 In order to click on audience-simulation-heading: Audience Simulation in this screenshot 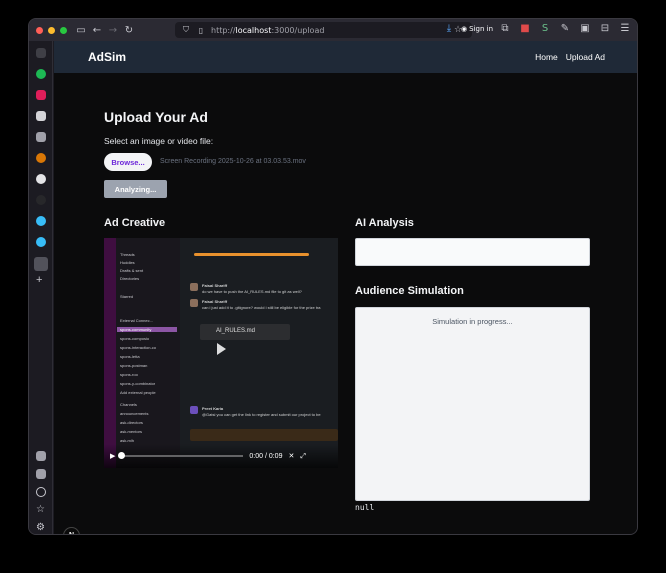, I will do `click(409, 291)`.